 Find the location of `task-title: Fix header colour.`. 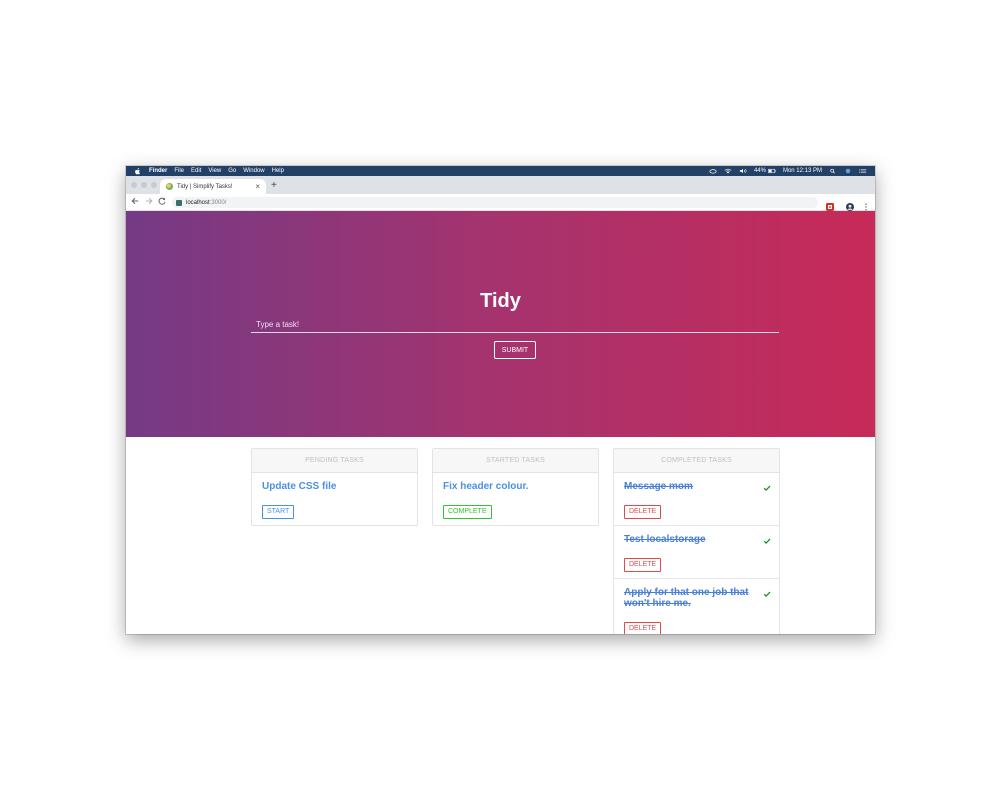

task-title: Fix header colour. is located at coordinates (486, 486).